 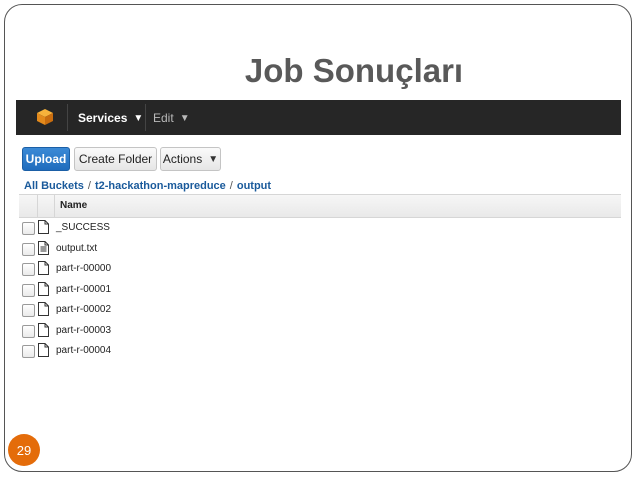 I want to click on top-navbar: Services ▼ Edit ▼, so click(x=318, y=117).